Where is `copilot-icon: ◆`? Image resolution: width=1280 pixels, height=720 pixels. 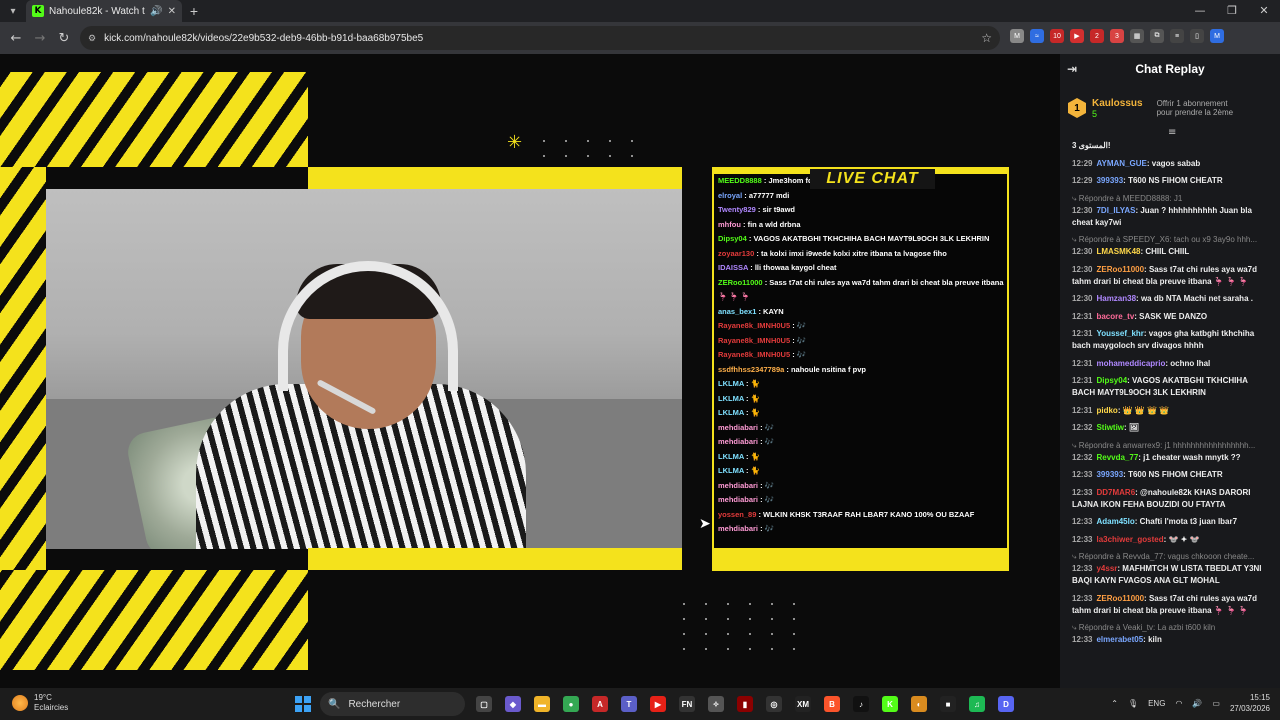 copilot-icon: ◆ is located at coordinates (513, 704).